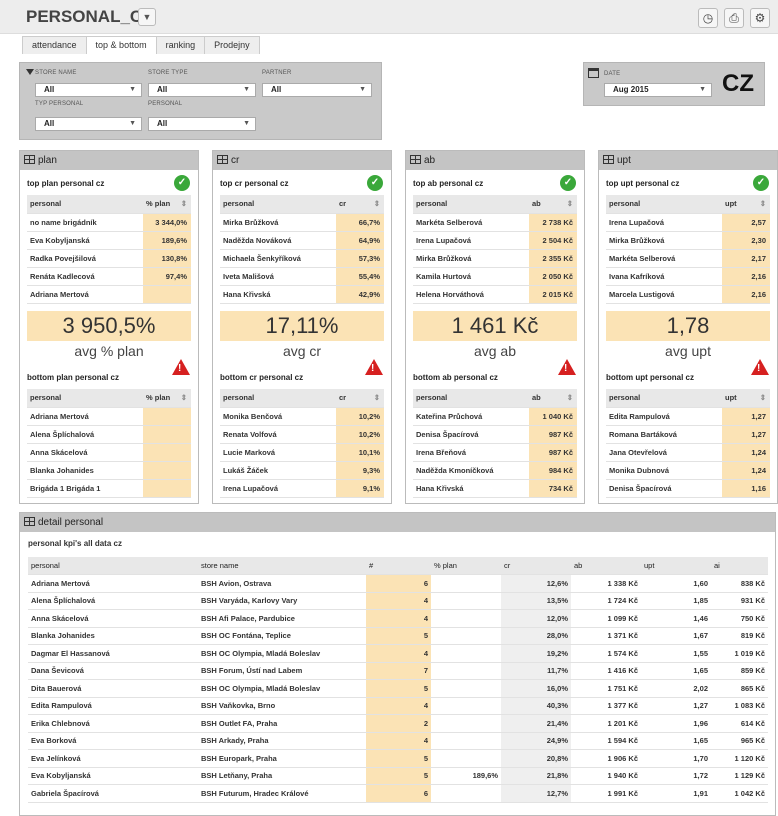 The width and height of the screenshot is (778, 816). Describe the element at coordinates (360, 258) in the screenshot. I see `row-value: 57,3%` at that location.